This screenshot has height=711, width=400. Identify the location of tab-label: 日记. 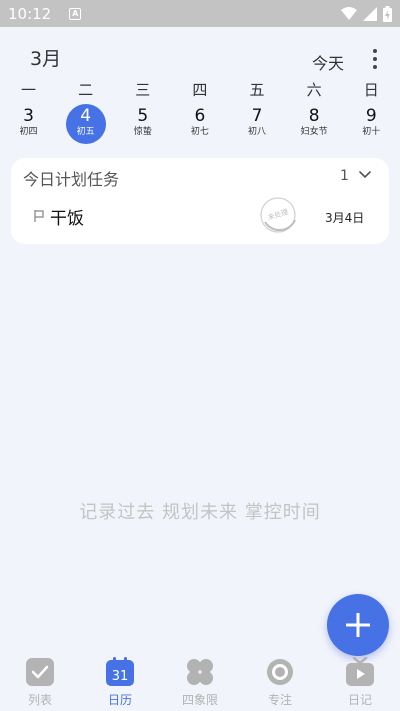
(359, 700).